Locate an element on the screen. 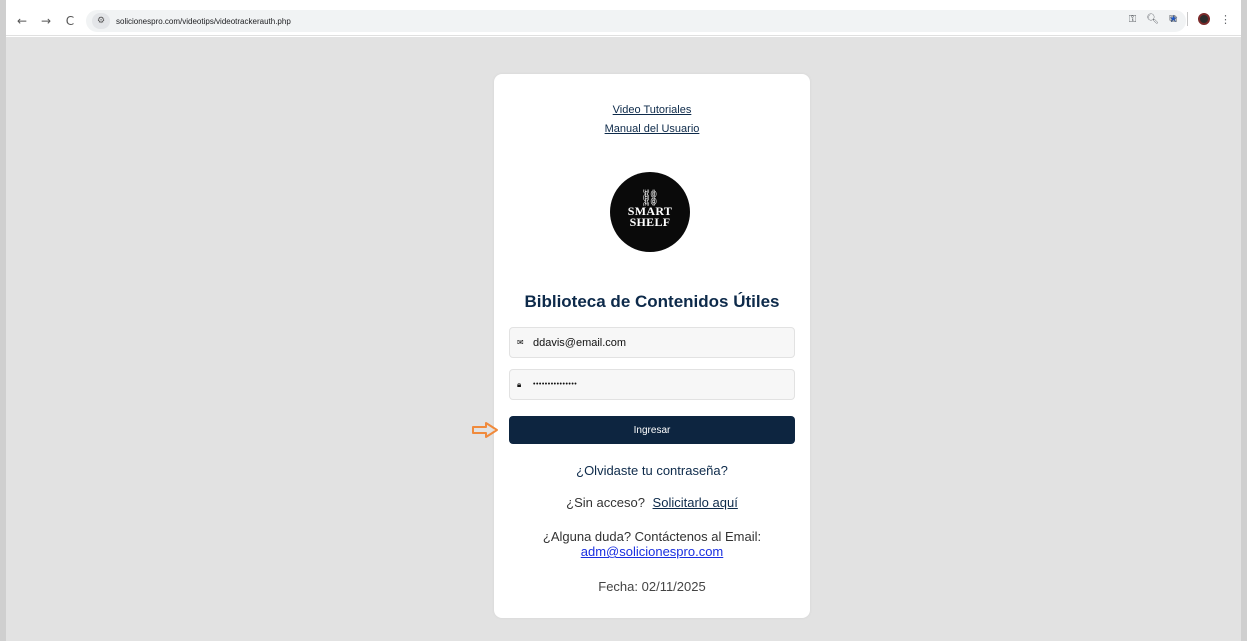 This screenshot has width=1247, height=641. key-icon: ⚿ is located at coordinates (1133, 19).